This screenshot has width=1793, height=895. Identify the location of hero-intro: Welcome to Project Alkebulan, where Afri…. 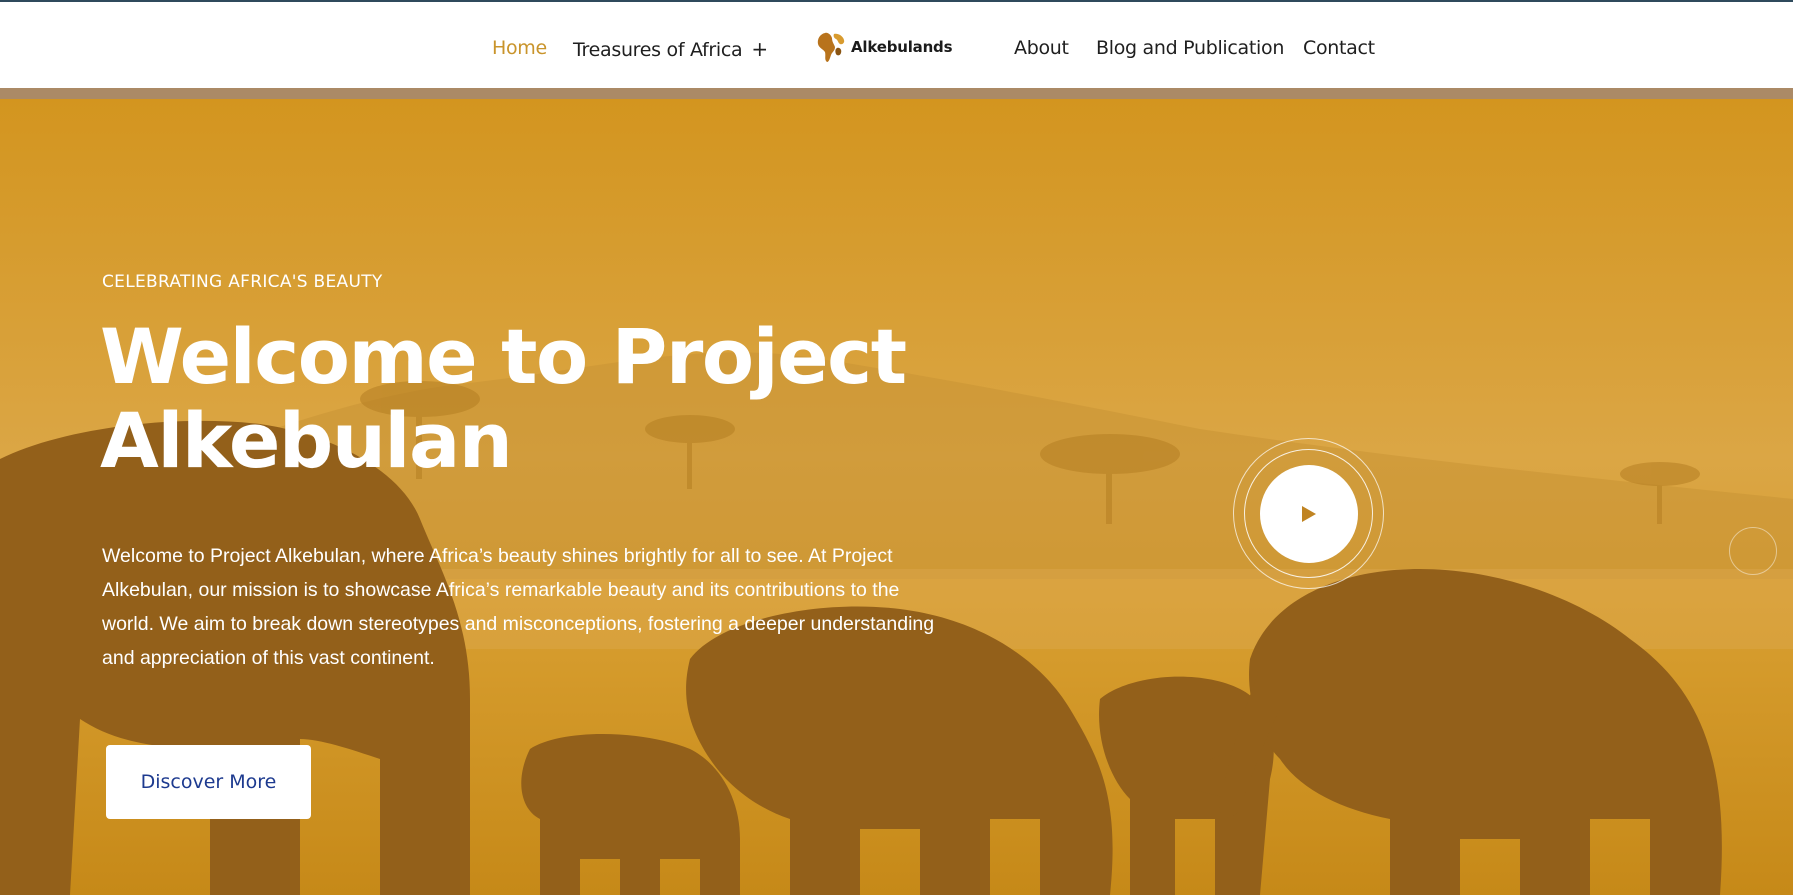
(518, 607).